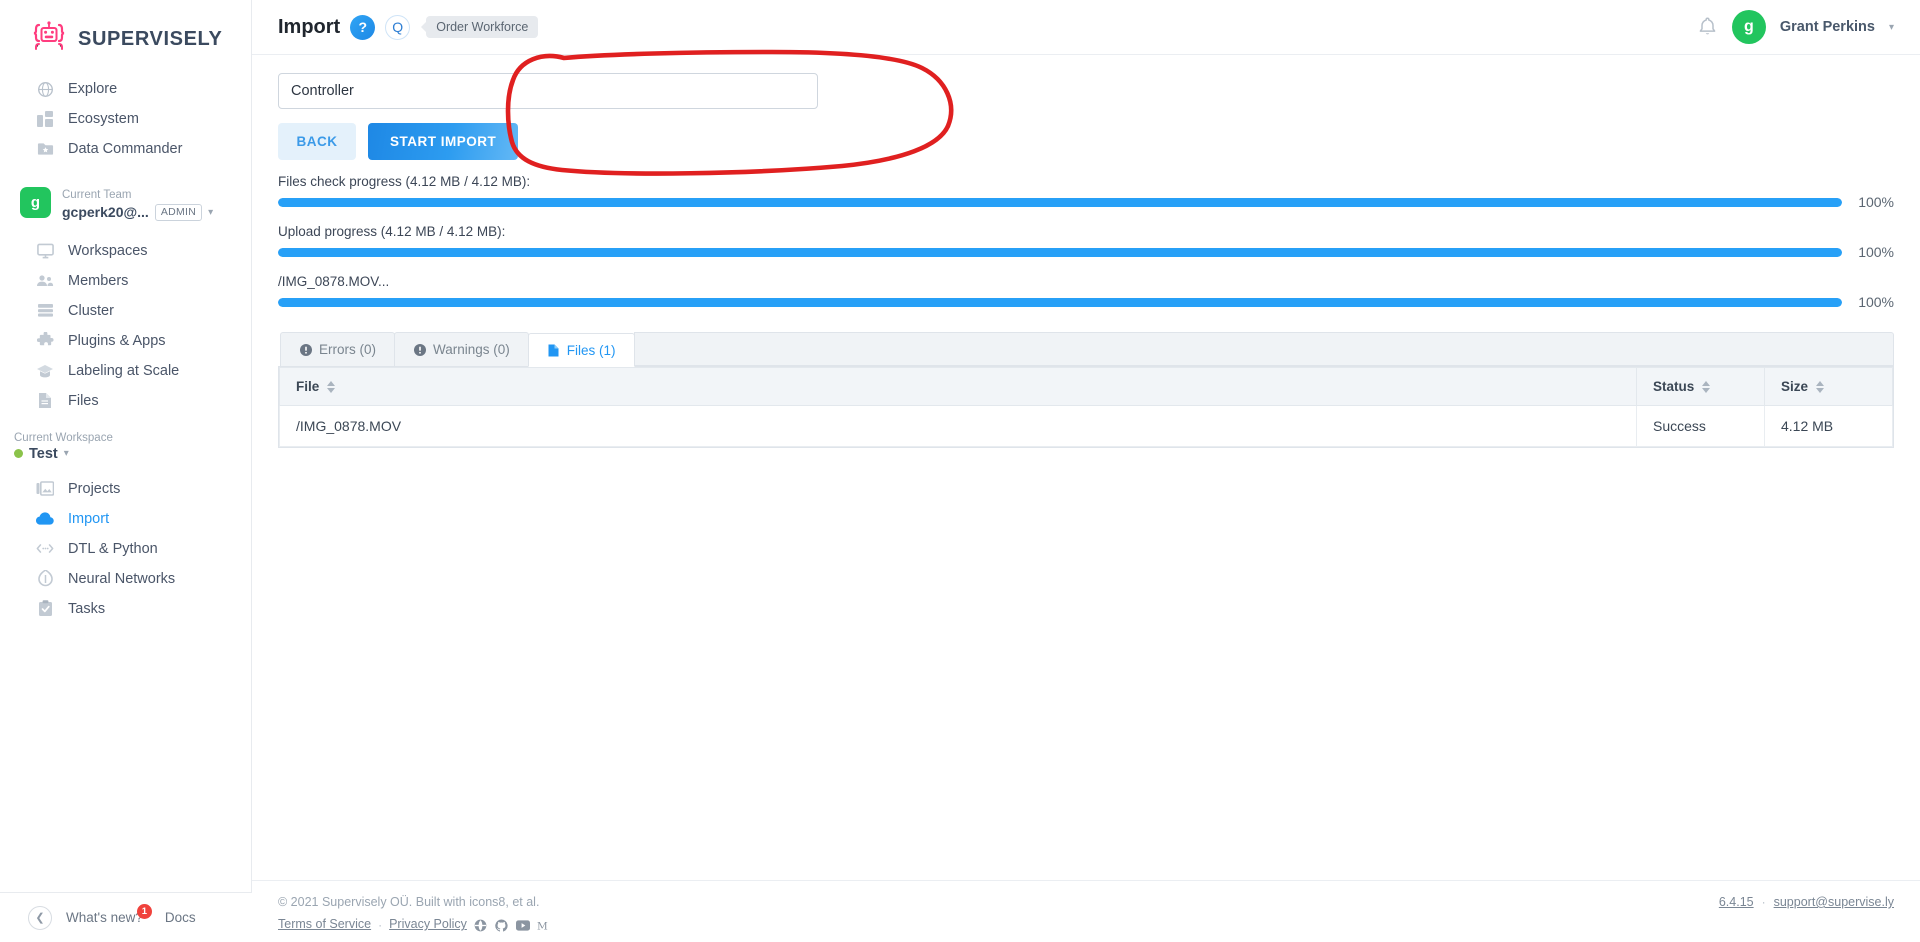 The image size is (1920, 942). I want to click on sidebar-item-data-commander: Data Commander, so click(125, 149).